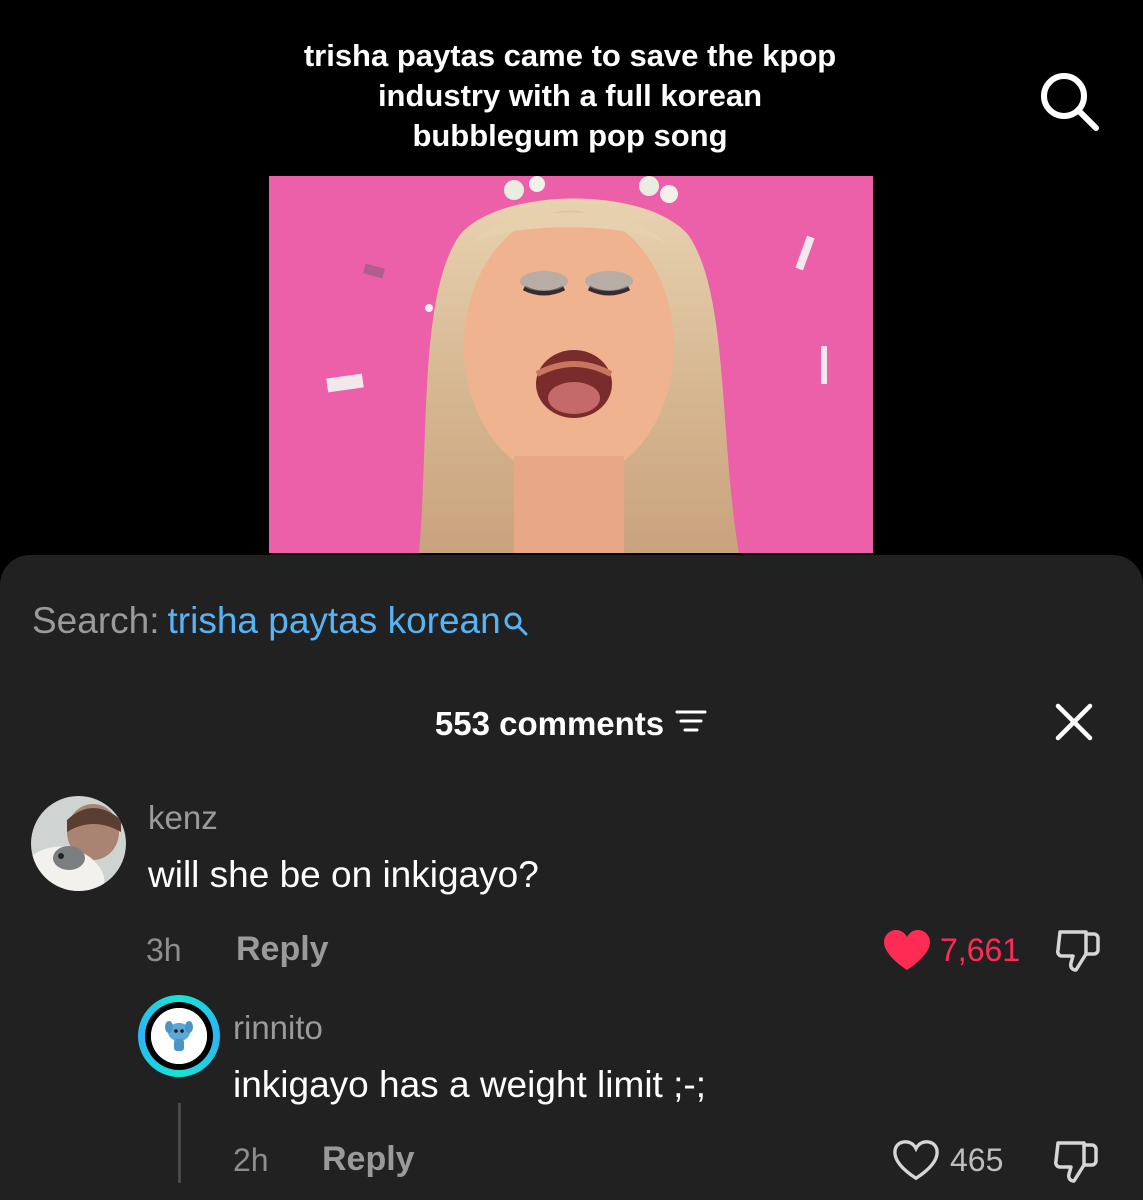  I want to click on comment-username: kenz, so click(183, 818).